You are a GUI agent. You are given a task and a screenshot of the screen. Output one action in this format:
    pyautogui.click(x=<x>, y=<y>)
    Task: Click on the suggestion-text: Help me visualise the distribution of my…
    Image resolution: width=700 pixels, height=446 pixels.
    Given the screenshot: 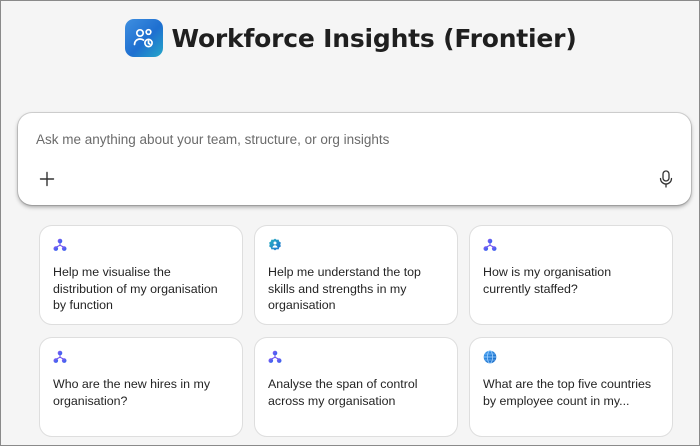 What is the action you would take?
    pyautogui.click(x=135, y=288)
    